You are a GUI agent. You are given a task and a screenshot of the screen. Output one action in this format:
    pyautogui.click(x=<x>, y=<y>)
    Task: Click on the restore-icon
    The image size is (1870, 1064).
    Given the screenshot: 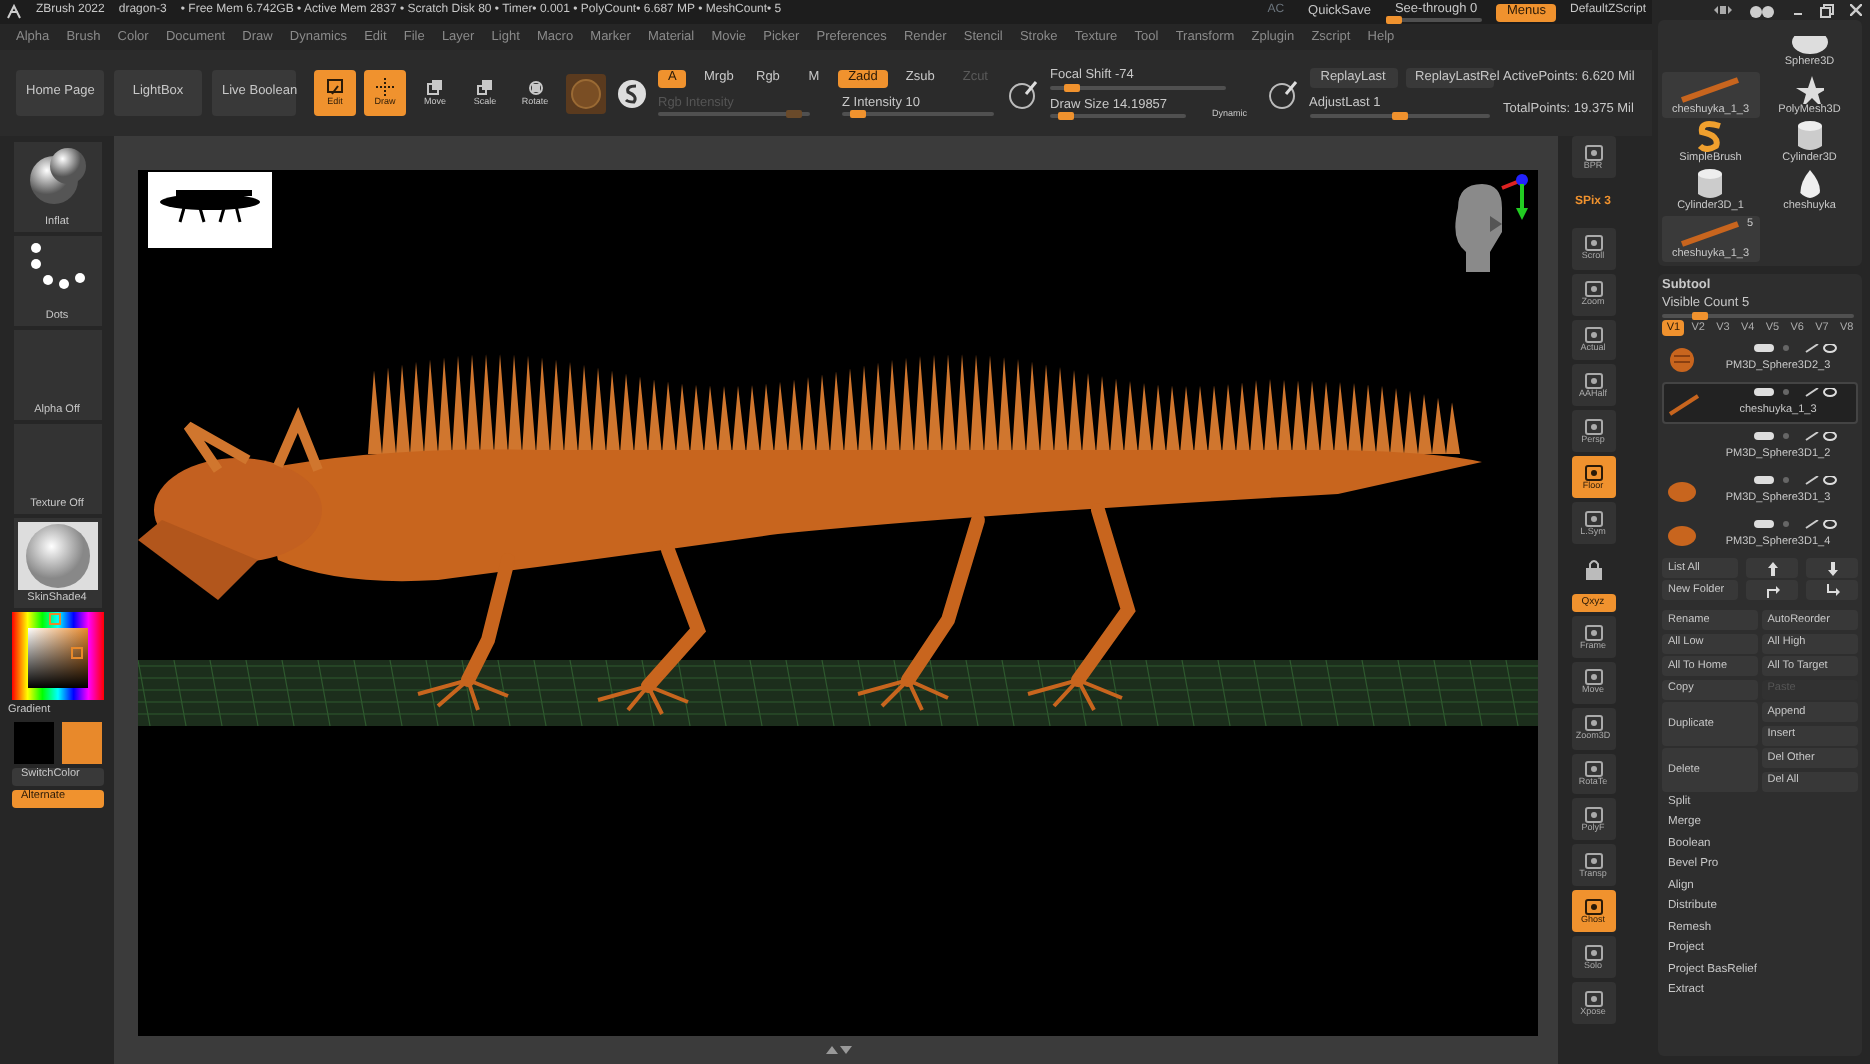 What is the action you would take?
    pyautogui.click(x=1827, y=10)
    